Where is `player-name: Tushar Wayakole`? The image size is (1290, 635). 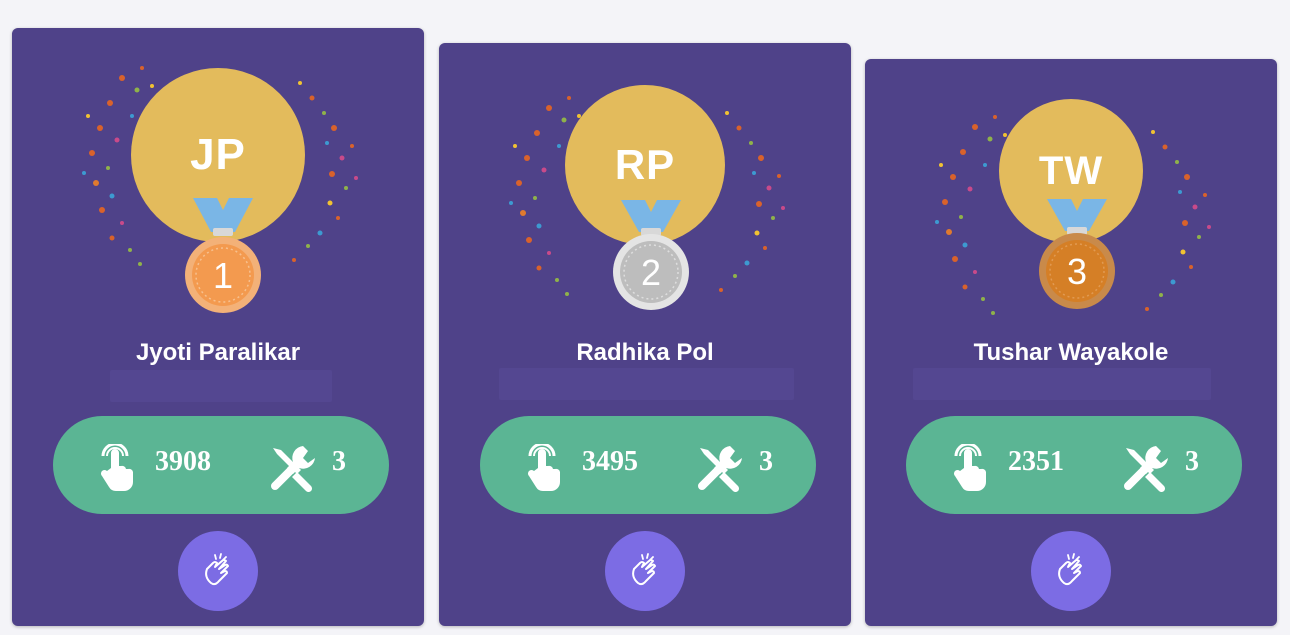 player-name: Tushar Wayakole is located at coordinates (1071, 352).